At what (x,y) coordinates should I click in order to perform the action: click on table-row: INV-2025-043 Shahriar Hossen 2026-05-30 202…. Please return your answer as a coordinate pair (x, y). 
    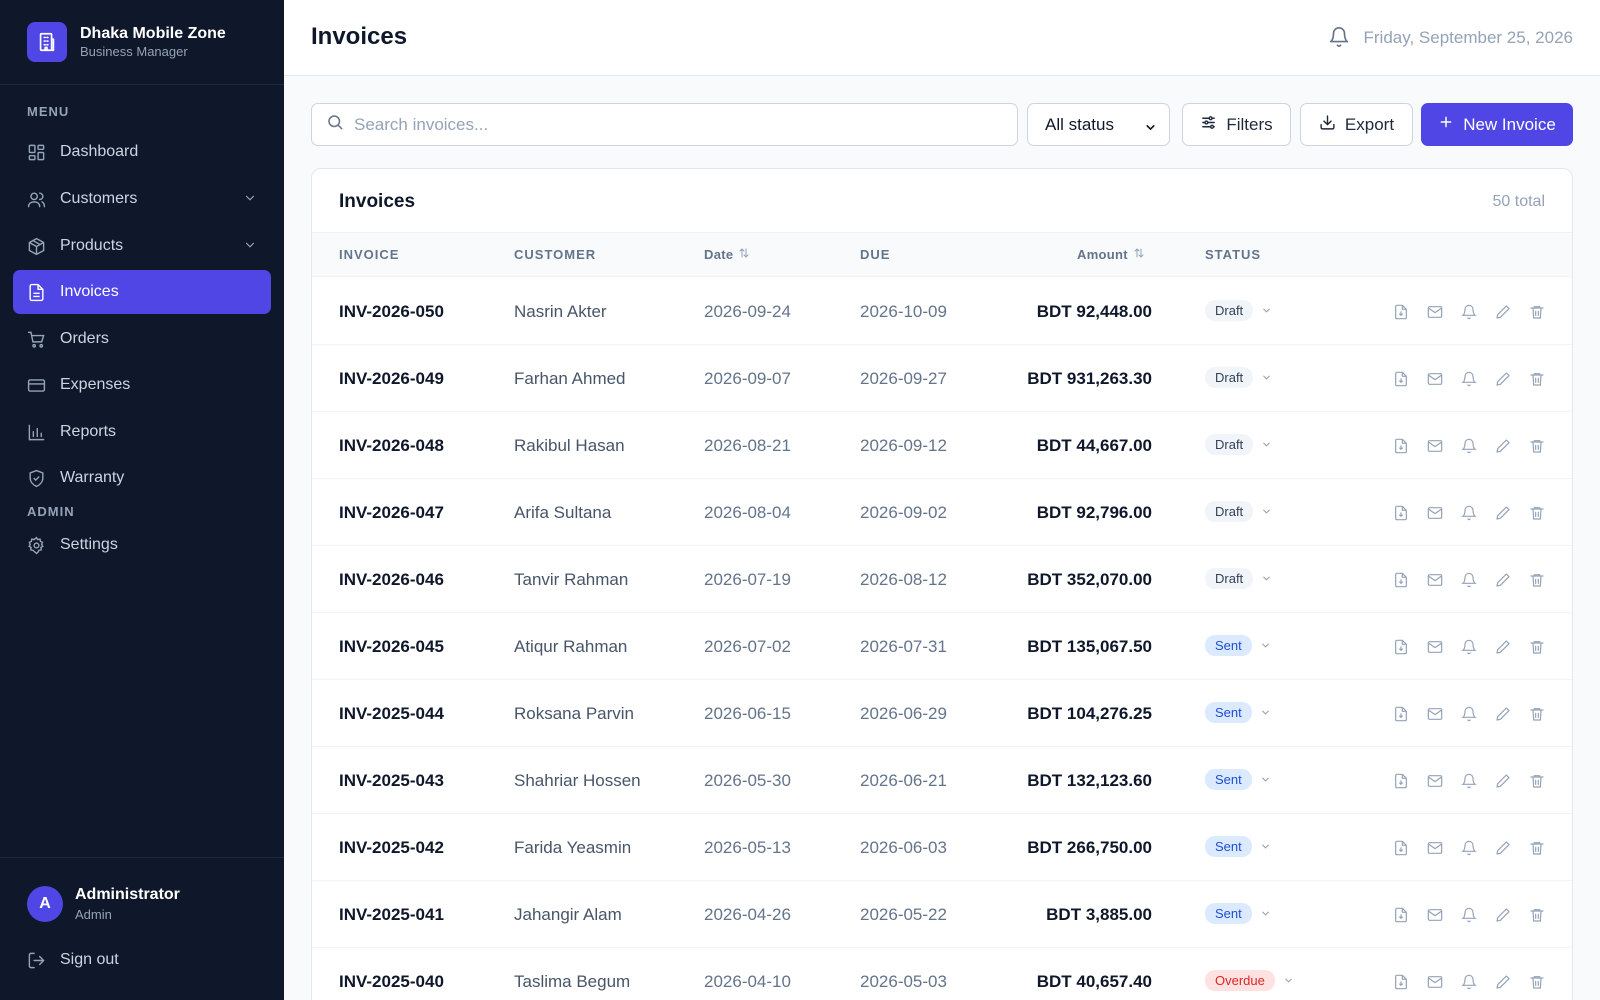
    Looking at the image, I should click on (942, 780).